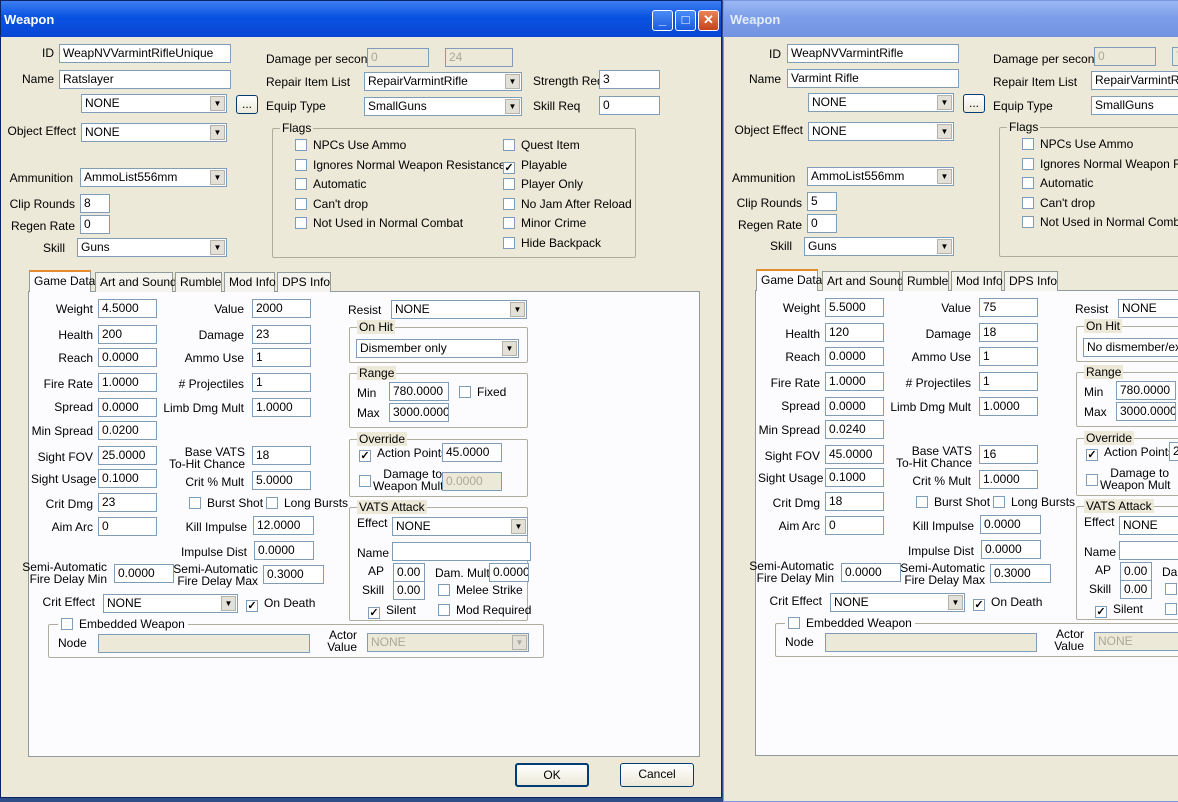  Describe the element at coordinates (123, 624) in the screenshot. I see `embedded-weapon-checkbox: Embedded Weapon` at that location.